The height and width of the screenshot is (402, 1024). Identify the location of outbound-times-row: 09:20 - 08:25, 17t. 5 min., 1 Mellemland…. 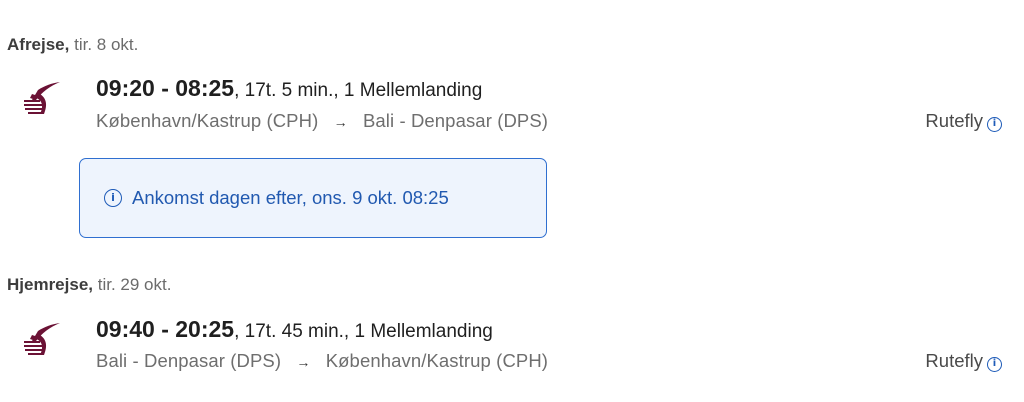
(289, 88).